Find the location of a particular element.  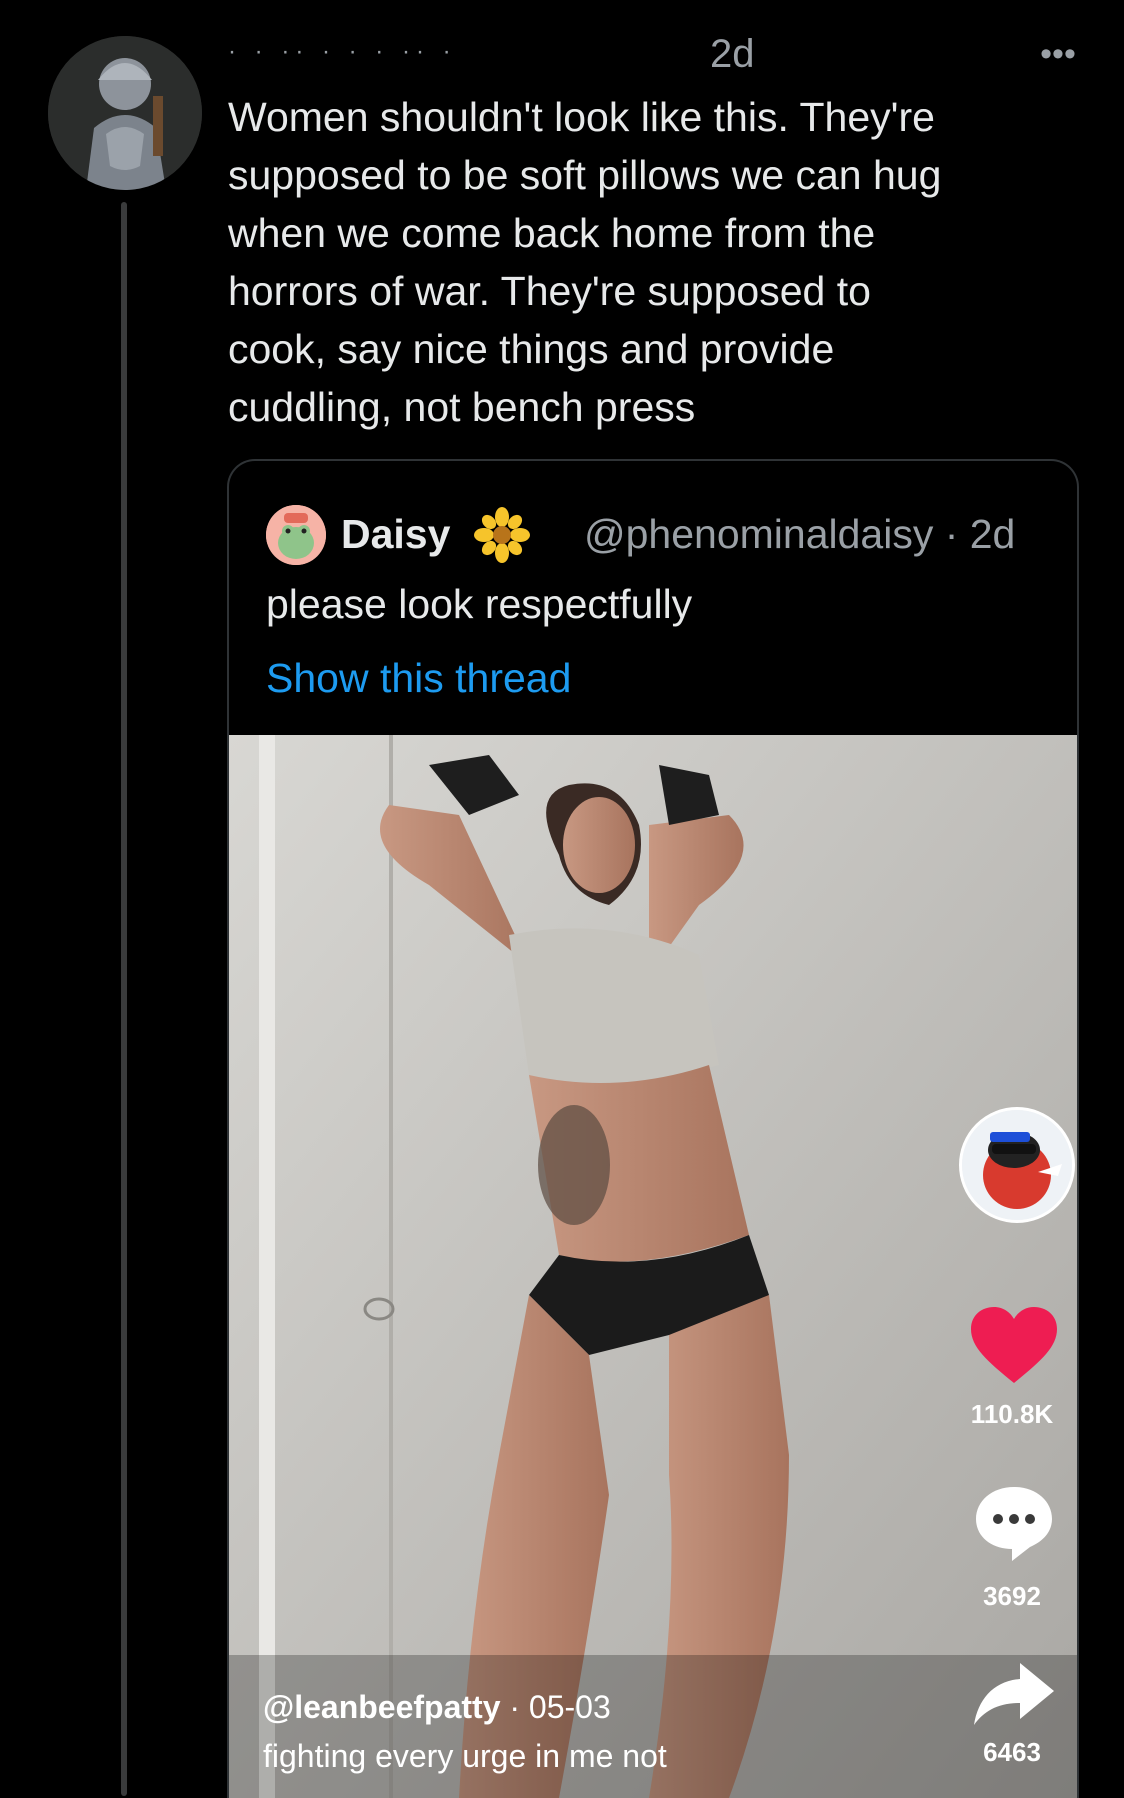

video-date: · 05-03 is located at coordinates (560, 1707).